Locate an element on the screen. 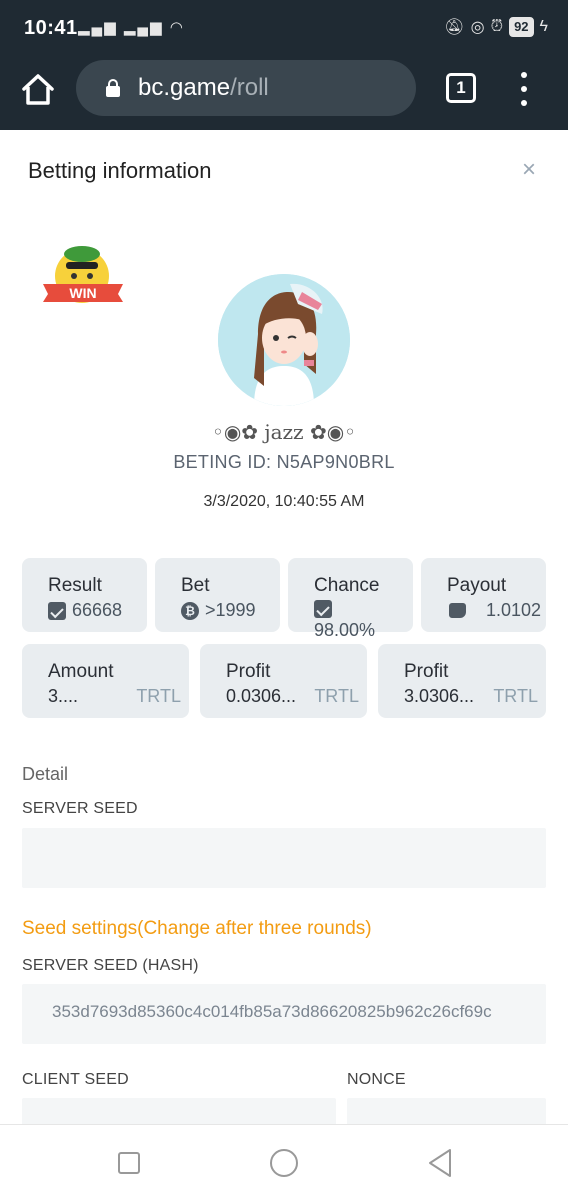  server-seed-hash-label: SERVER SEED (HASH) is located at coordinates (110, 965).